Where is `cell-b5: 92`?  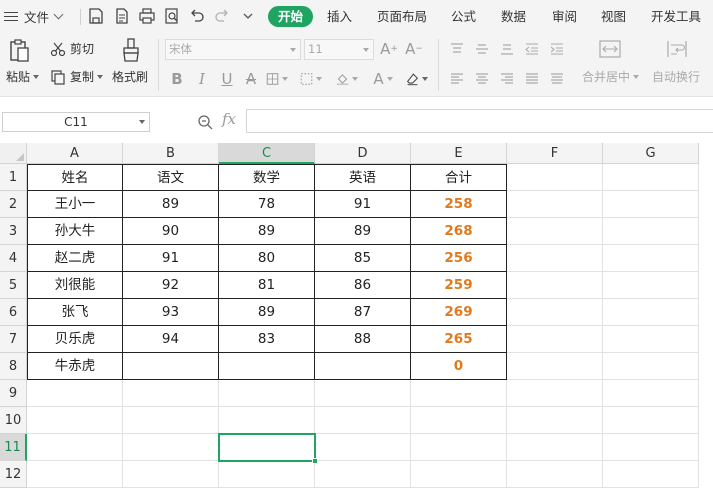 cell-b5: 92 is located at coordinates (171, 285).